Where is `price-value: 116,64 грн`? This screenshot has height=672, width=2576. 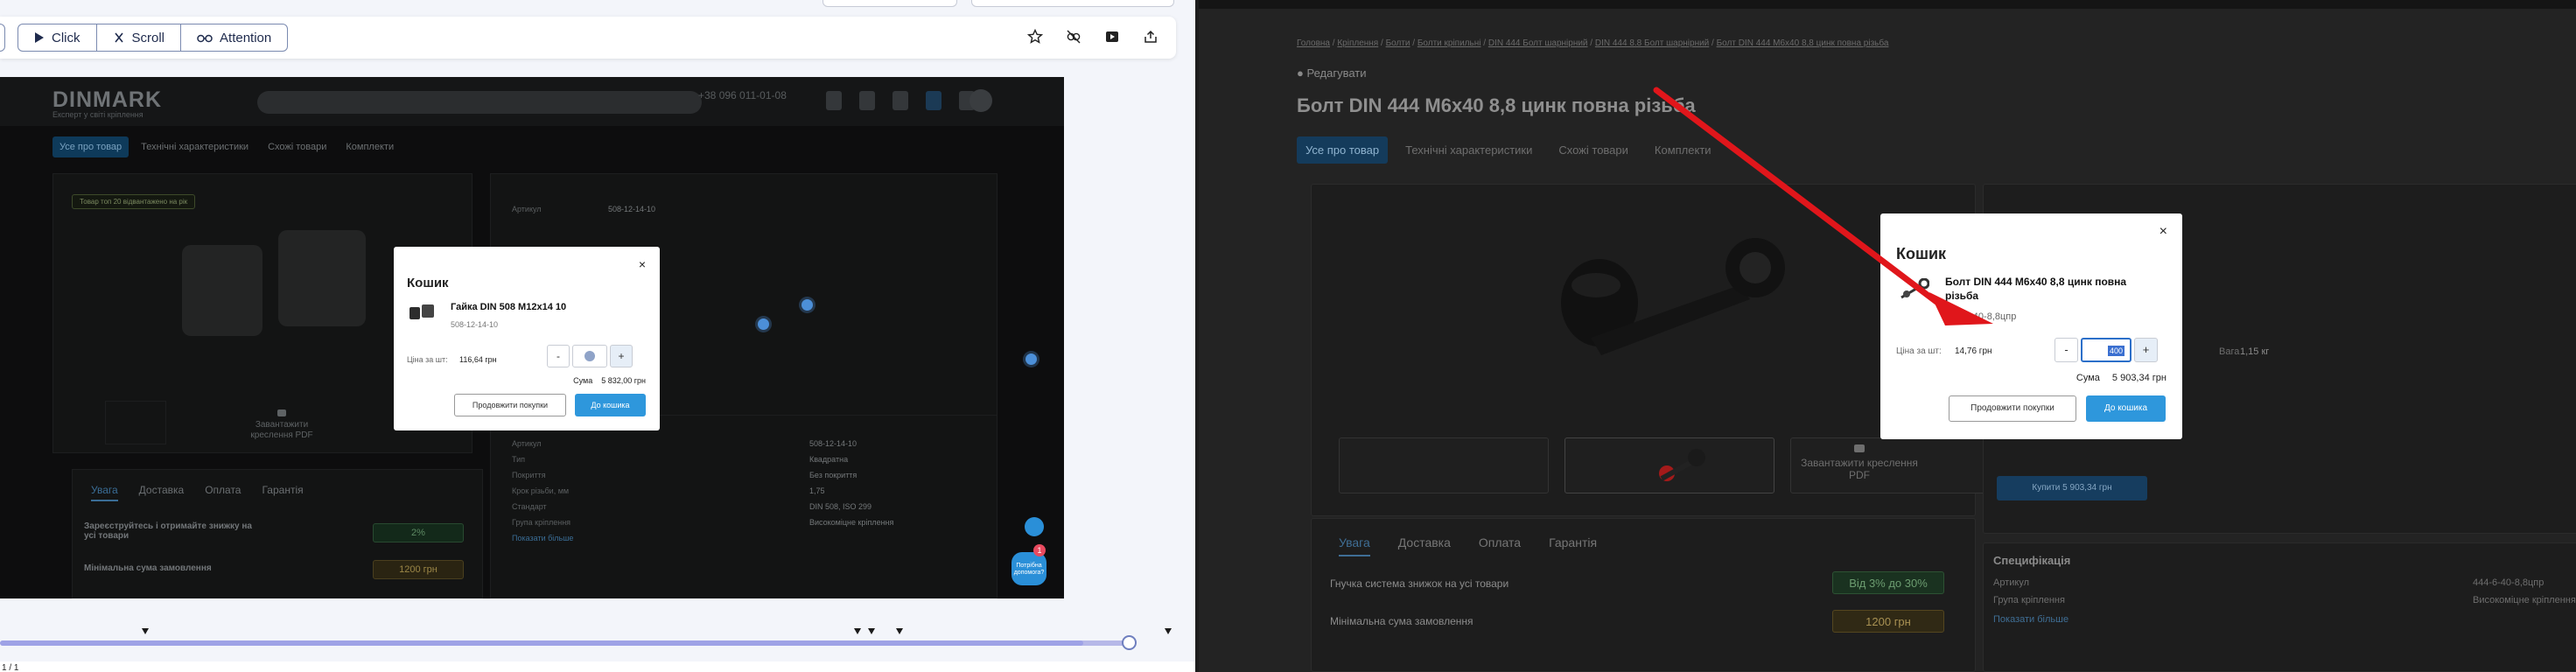
price-value: 116,64 грн is located at coordinates (478, 359).